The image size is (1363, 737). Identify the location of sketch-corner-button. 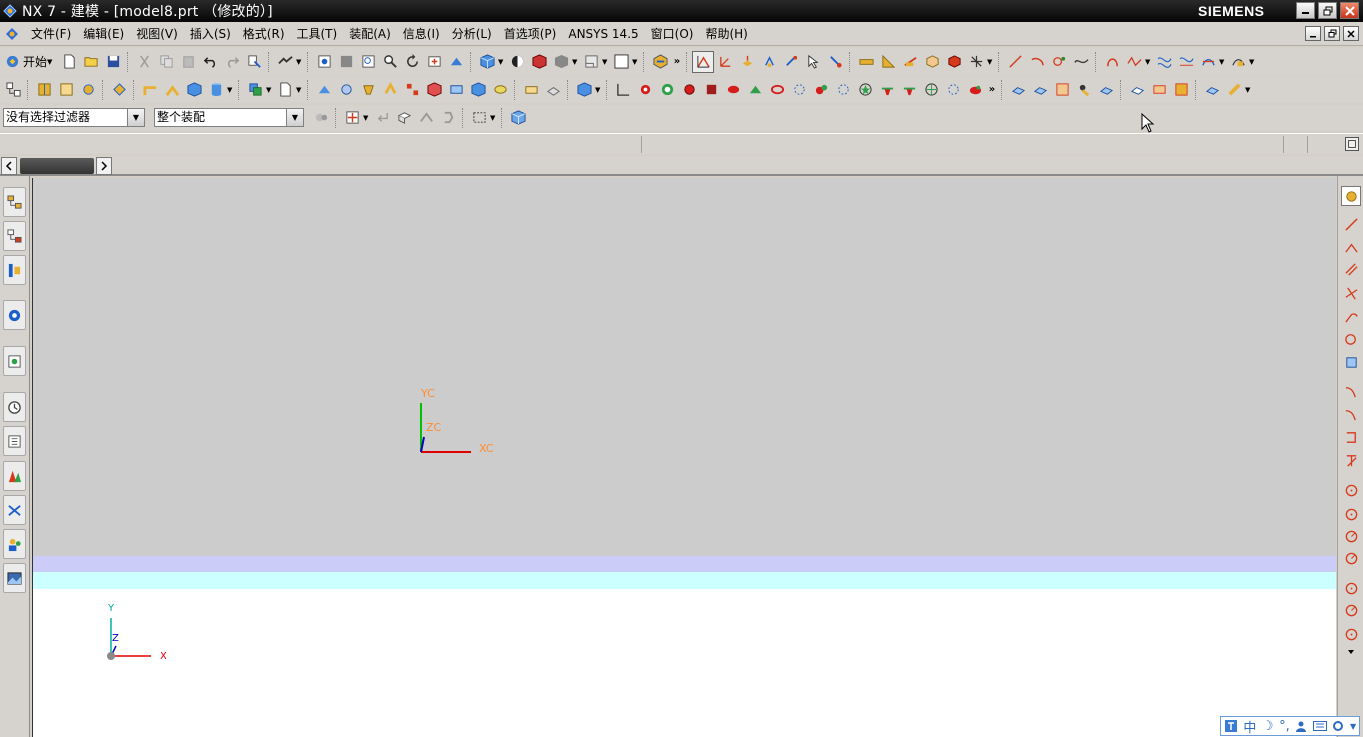
(1351, 437).